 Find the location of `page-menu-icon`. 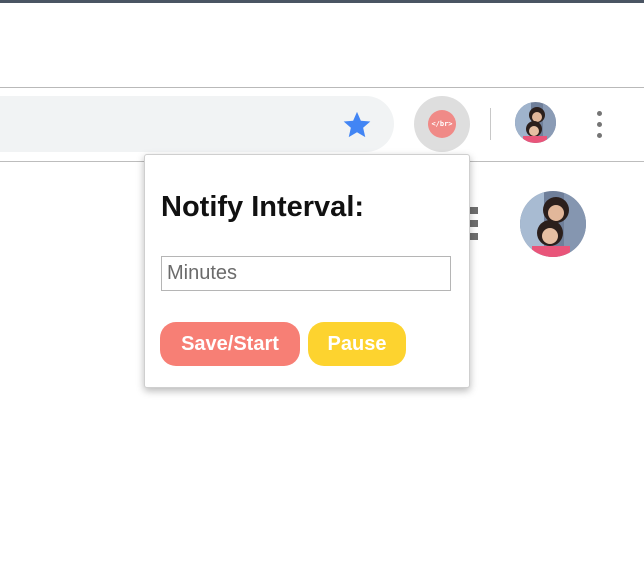

page-menu-icon is located at coordinates (475, 224).